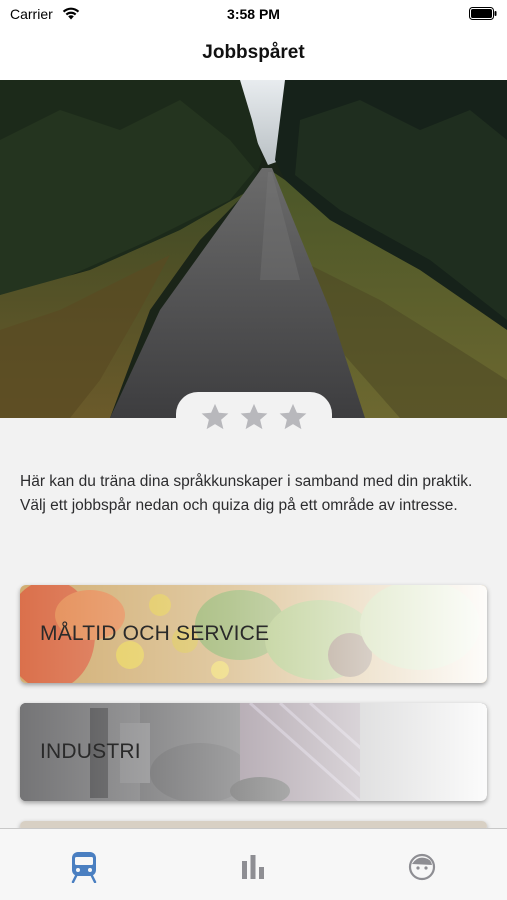  Describe the element at coordinates (253, 52) in the screenshot. I see `page-title: Jobbspåret` at that location.